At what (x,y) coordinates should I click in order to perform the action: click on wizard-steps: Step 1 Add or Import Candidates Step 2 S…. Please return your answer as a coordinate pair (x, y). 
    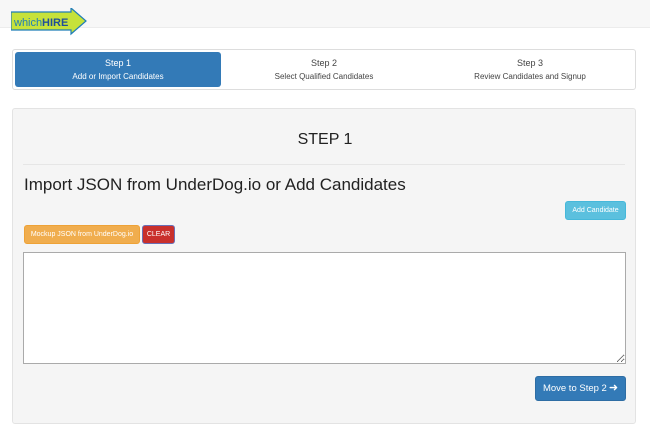
    Looking at the image, I should click on (324, 69).